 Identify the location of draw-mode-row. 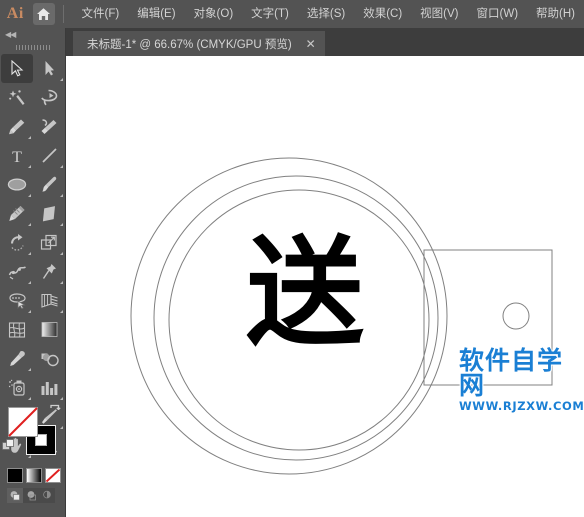
(36, 495).